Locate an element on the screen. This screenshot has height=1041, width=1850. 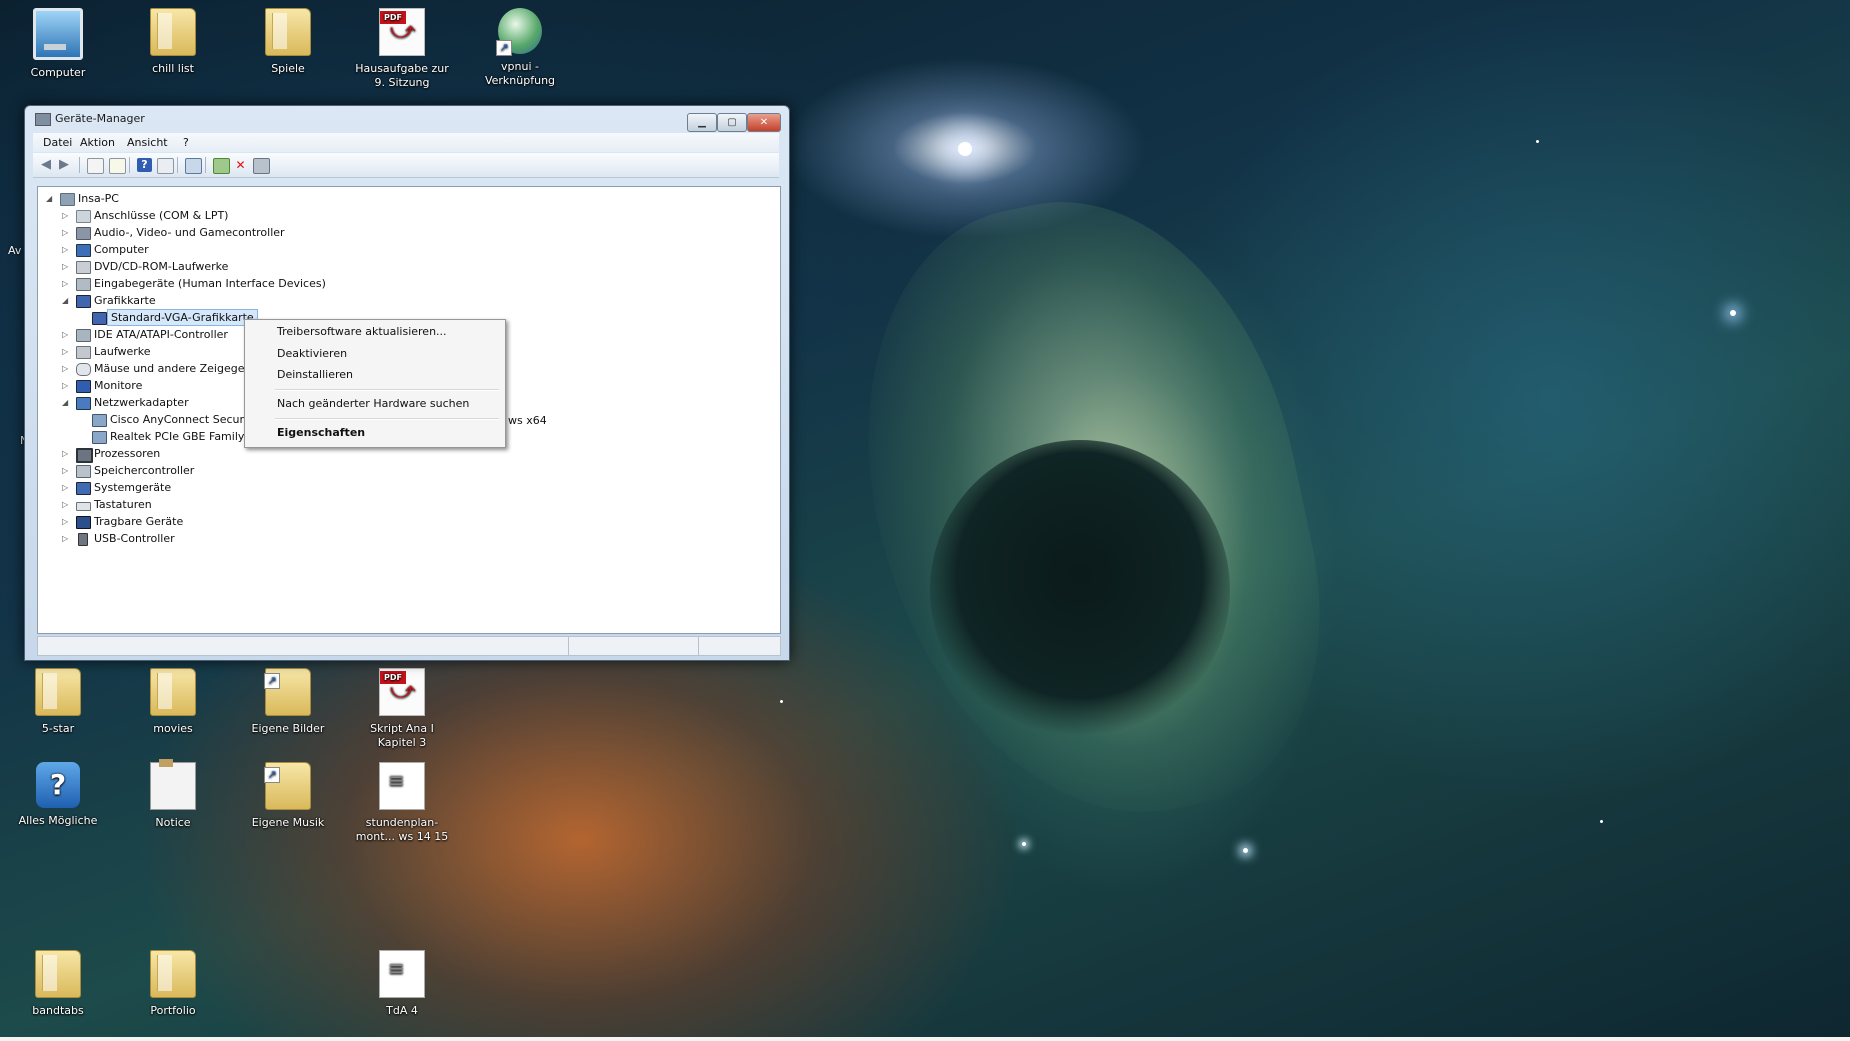
desktop-icon-label: Notice is located at coordinates (173, 822).